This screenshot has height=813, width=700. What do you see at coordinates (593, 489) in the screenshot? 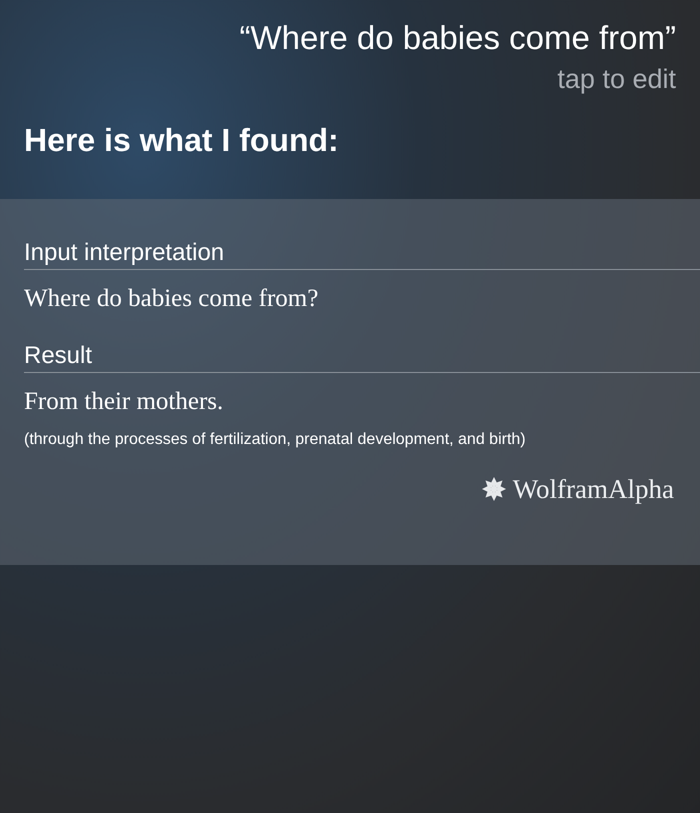
I see `source-logo-text: WolframAlpha` at bounding box center [593, 489].